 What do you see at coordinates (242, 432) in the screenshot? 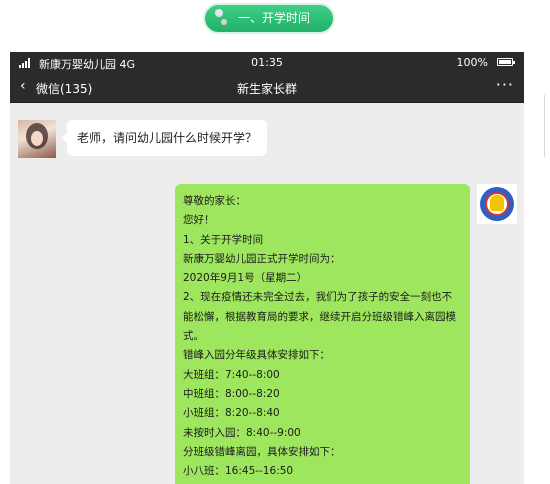
I see `message-line: 未按时入园：8:40--9:00` at bounding box center [242, 432].